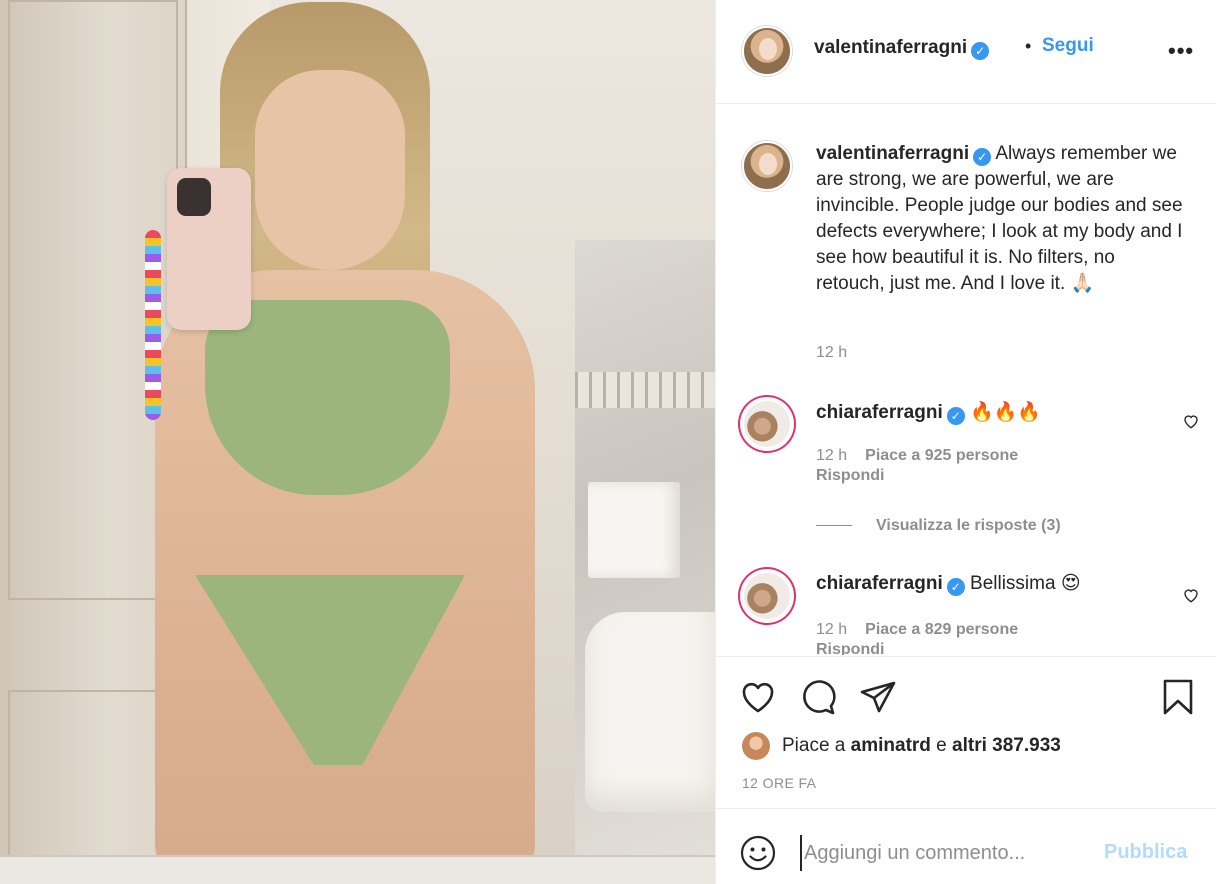 The image size is (1216, 884). I want to click on tile-band, so click(645, 390).